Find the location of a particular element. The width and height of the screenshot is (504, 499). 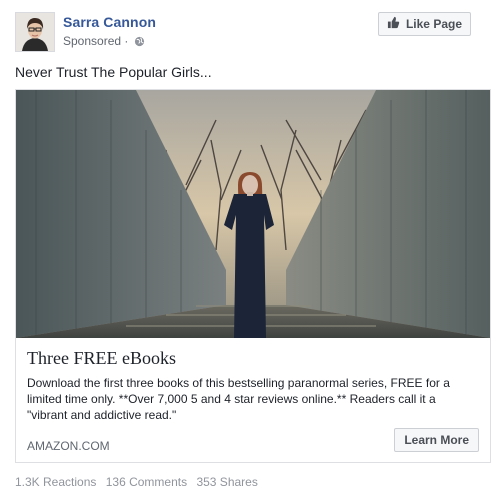

reactions-count: 1.3K Reactions is located at coordinates (55, 482).